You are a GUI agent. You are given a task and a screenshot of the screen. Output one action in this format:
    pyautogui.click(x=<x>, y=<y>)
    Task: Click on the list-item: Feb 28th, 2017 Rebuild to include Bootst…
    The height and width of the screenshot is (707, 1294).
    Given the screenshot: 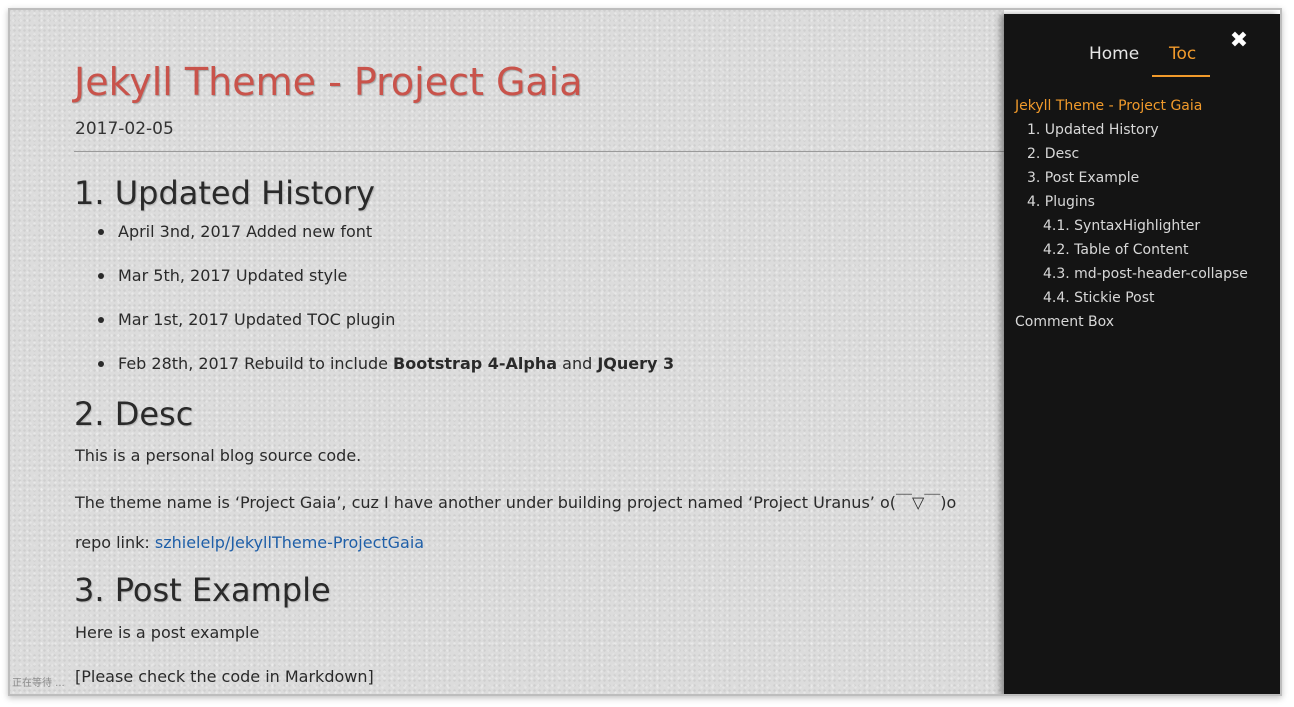 What is the action you would take?
    pyautogui.click(x=386, y=376)
    